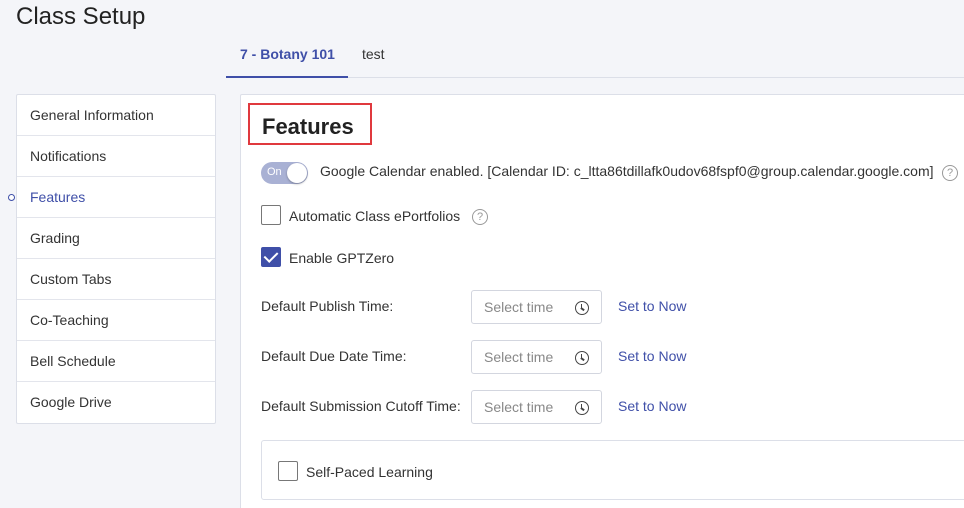 This screenshot has height=508, width=964. What do you see at coordinates (116, 361) in the screenshot?
I see `sidebar-item-bell-schedule: Bell Schedule` at bounding box center [116, 361].